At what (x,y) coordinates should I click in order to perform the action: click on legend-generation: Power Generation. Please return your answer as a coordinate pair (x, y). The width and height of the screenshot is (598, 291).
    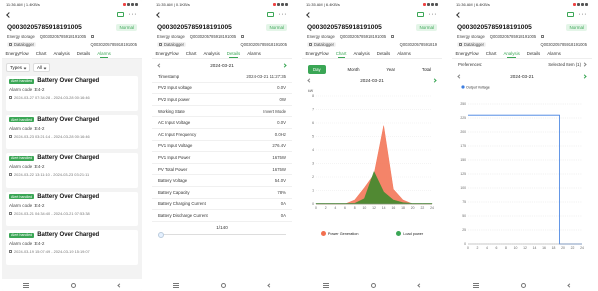
    Looking at the image, I should click on (339, 233).